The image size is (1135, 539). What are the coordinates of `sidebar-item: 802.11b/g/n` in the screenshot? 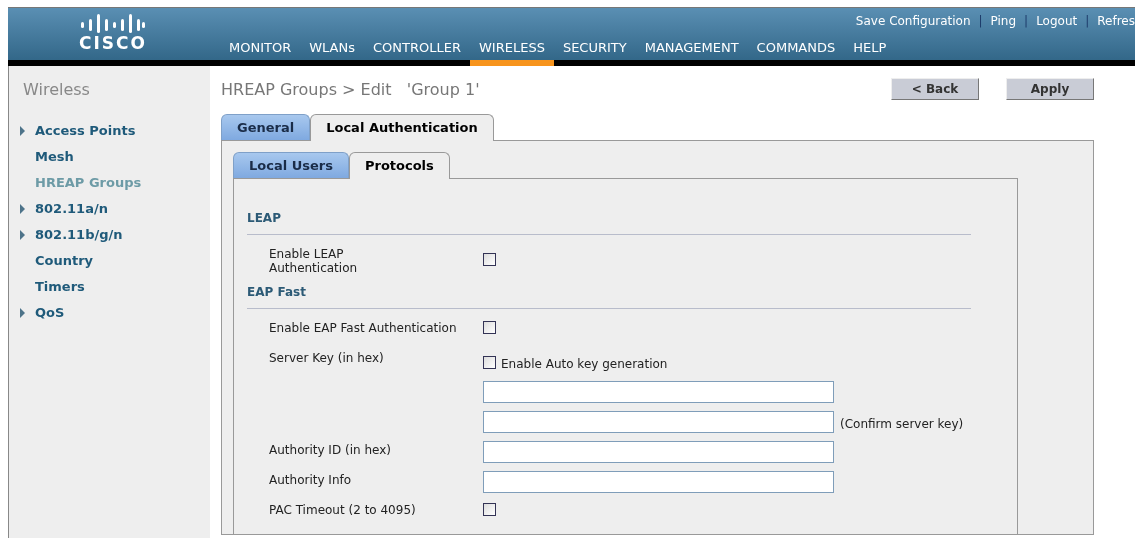 It's located at (79, 234).